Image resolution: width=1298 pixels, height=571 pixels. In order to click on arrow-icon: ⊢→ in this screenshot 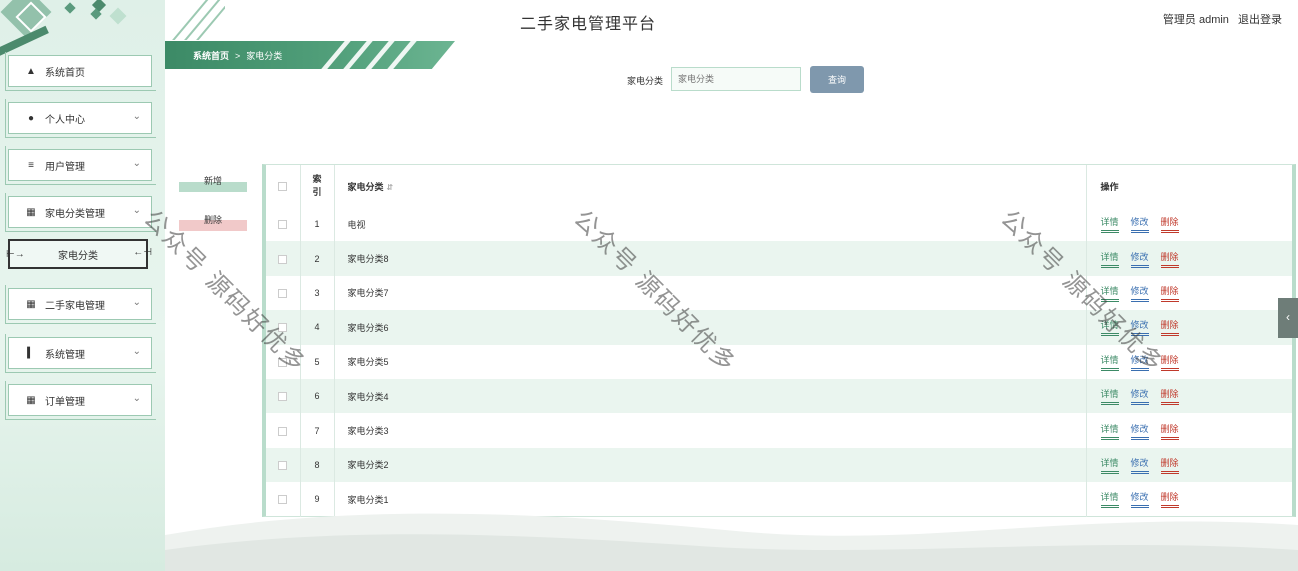, I will do `click(15, 254)`.